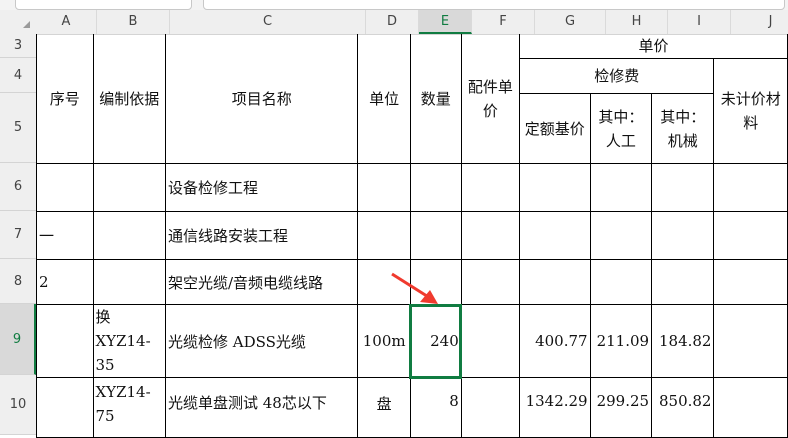 Image resolution: width=788 pixels, height=438 pixels. What do you see at coordinates (683, 407) in the screenshot?
I see `cell-mach: 850.82` at bounding box center [683, 407].